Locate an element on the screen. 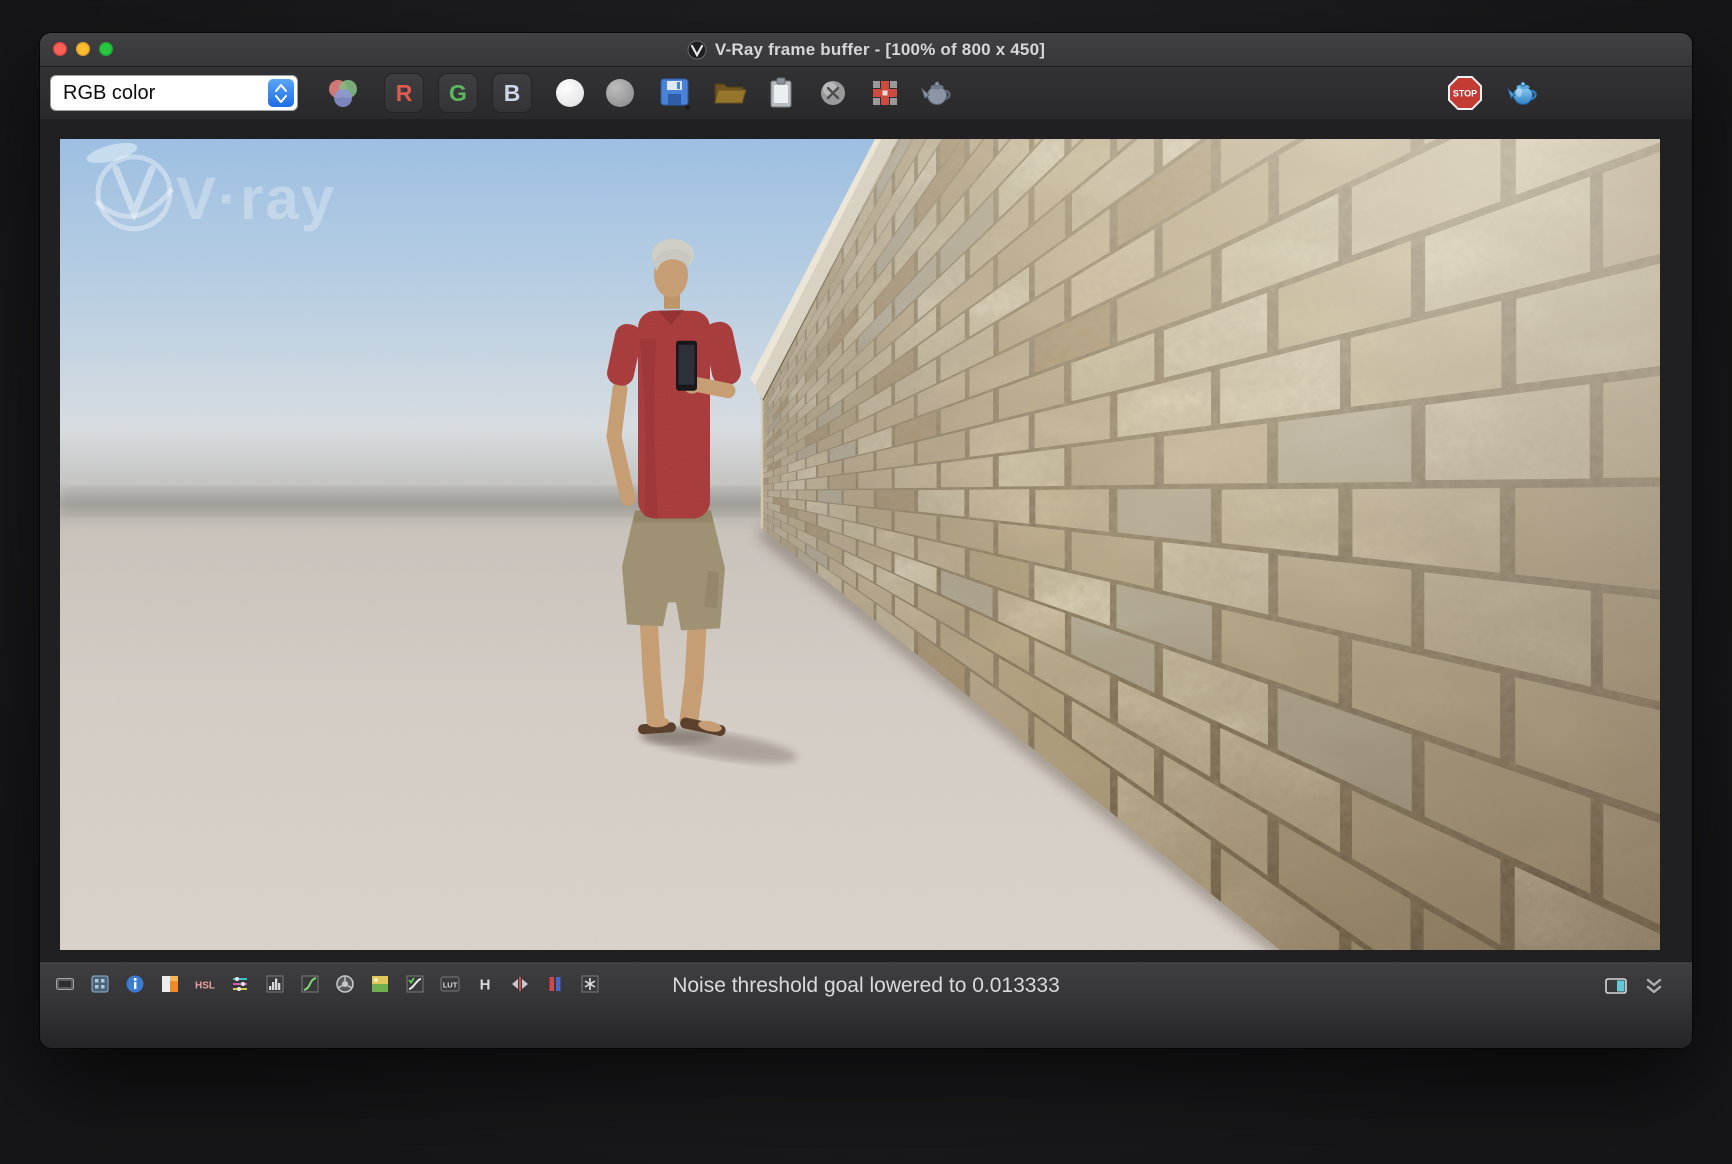  render-last-button is located at coordinates (937, 93).